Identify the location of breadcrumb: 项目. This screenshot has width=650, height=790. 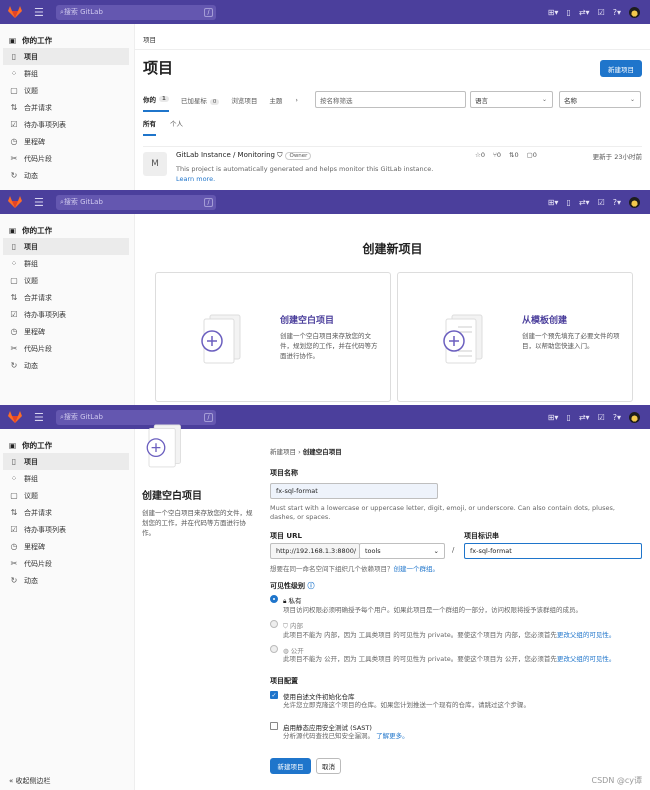
(392, 37).